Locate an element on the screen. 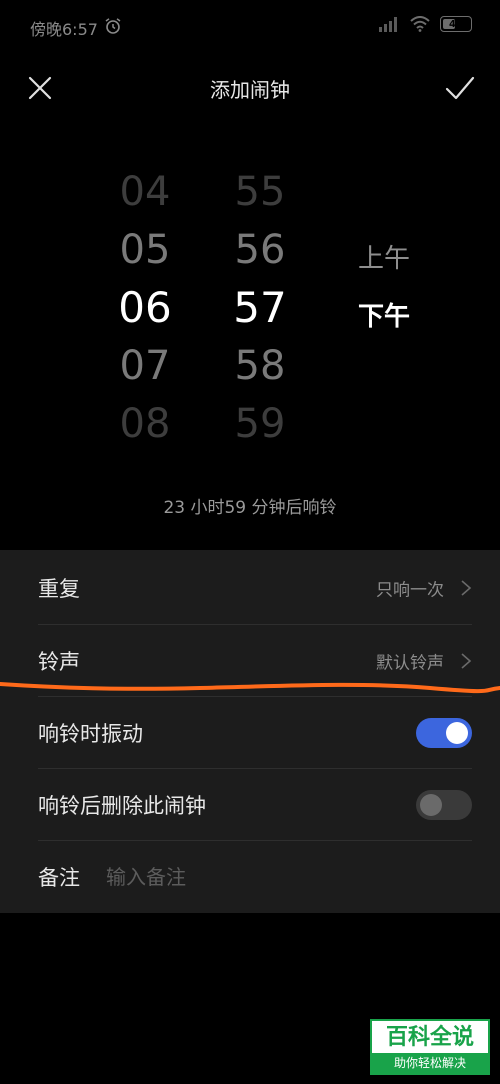  vibrate-row: 响铃时振动 is located at coordinates (250, 733).